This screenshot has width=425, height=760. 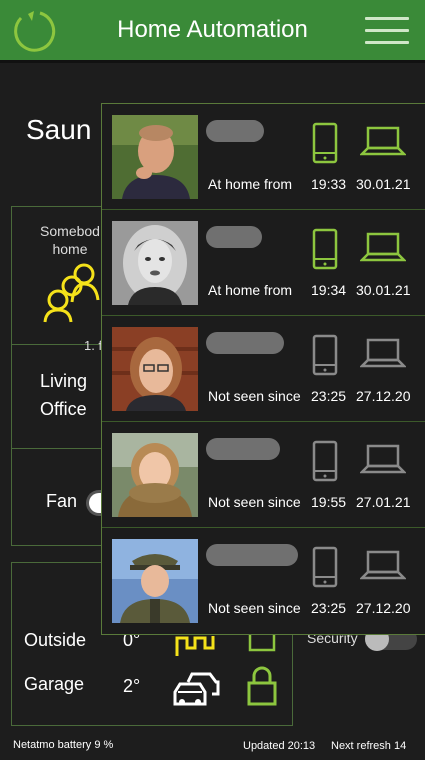 What do you see at coordinates (329, 290) in the screenshot?
I see `person-time: 19:34` at bounding box center [329, 290].